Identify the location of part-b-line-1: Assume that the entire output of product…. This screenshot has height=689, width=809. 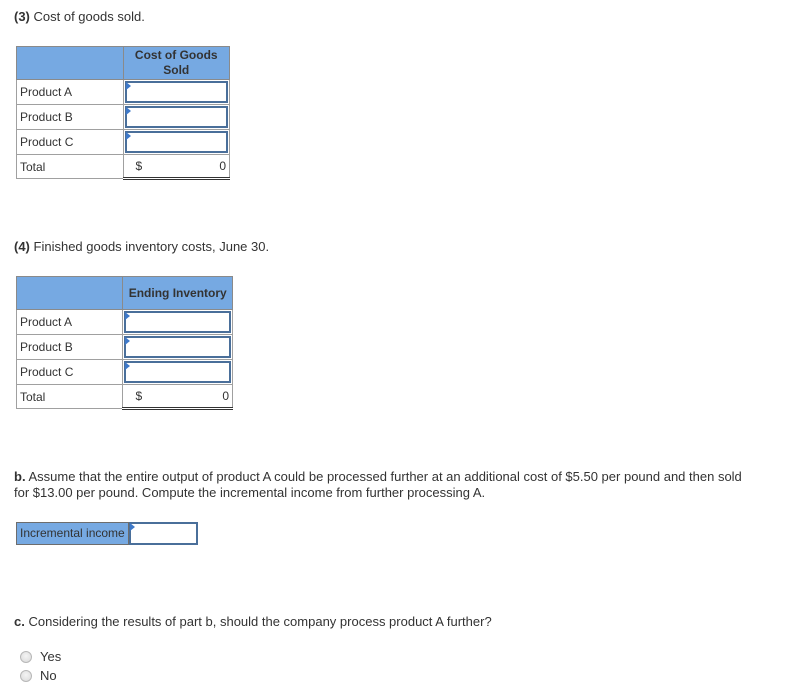
(385, 476).